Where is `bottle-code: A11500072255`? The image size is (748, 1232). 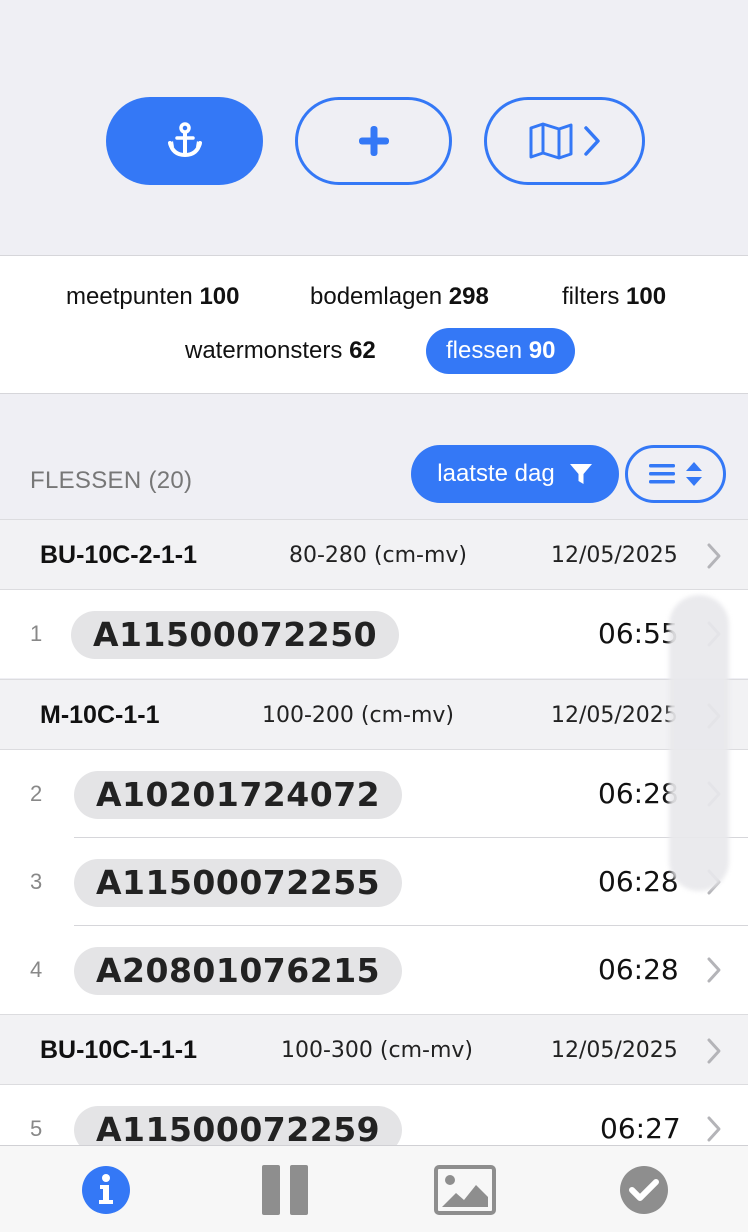 bottle-code: A11500072255 is located at coordinates (238, 883).